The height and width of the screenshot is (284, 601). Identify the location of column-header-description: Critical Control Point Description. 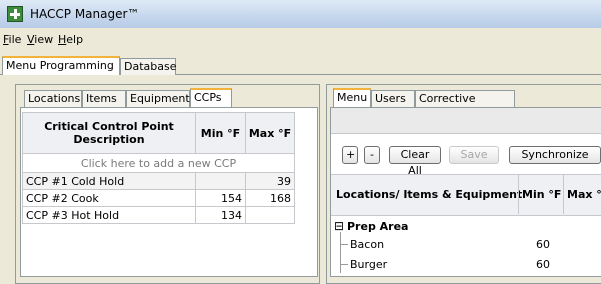
(109, 133).